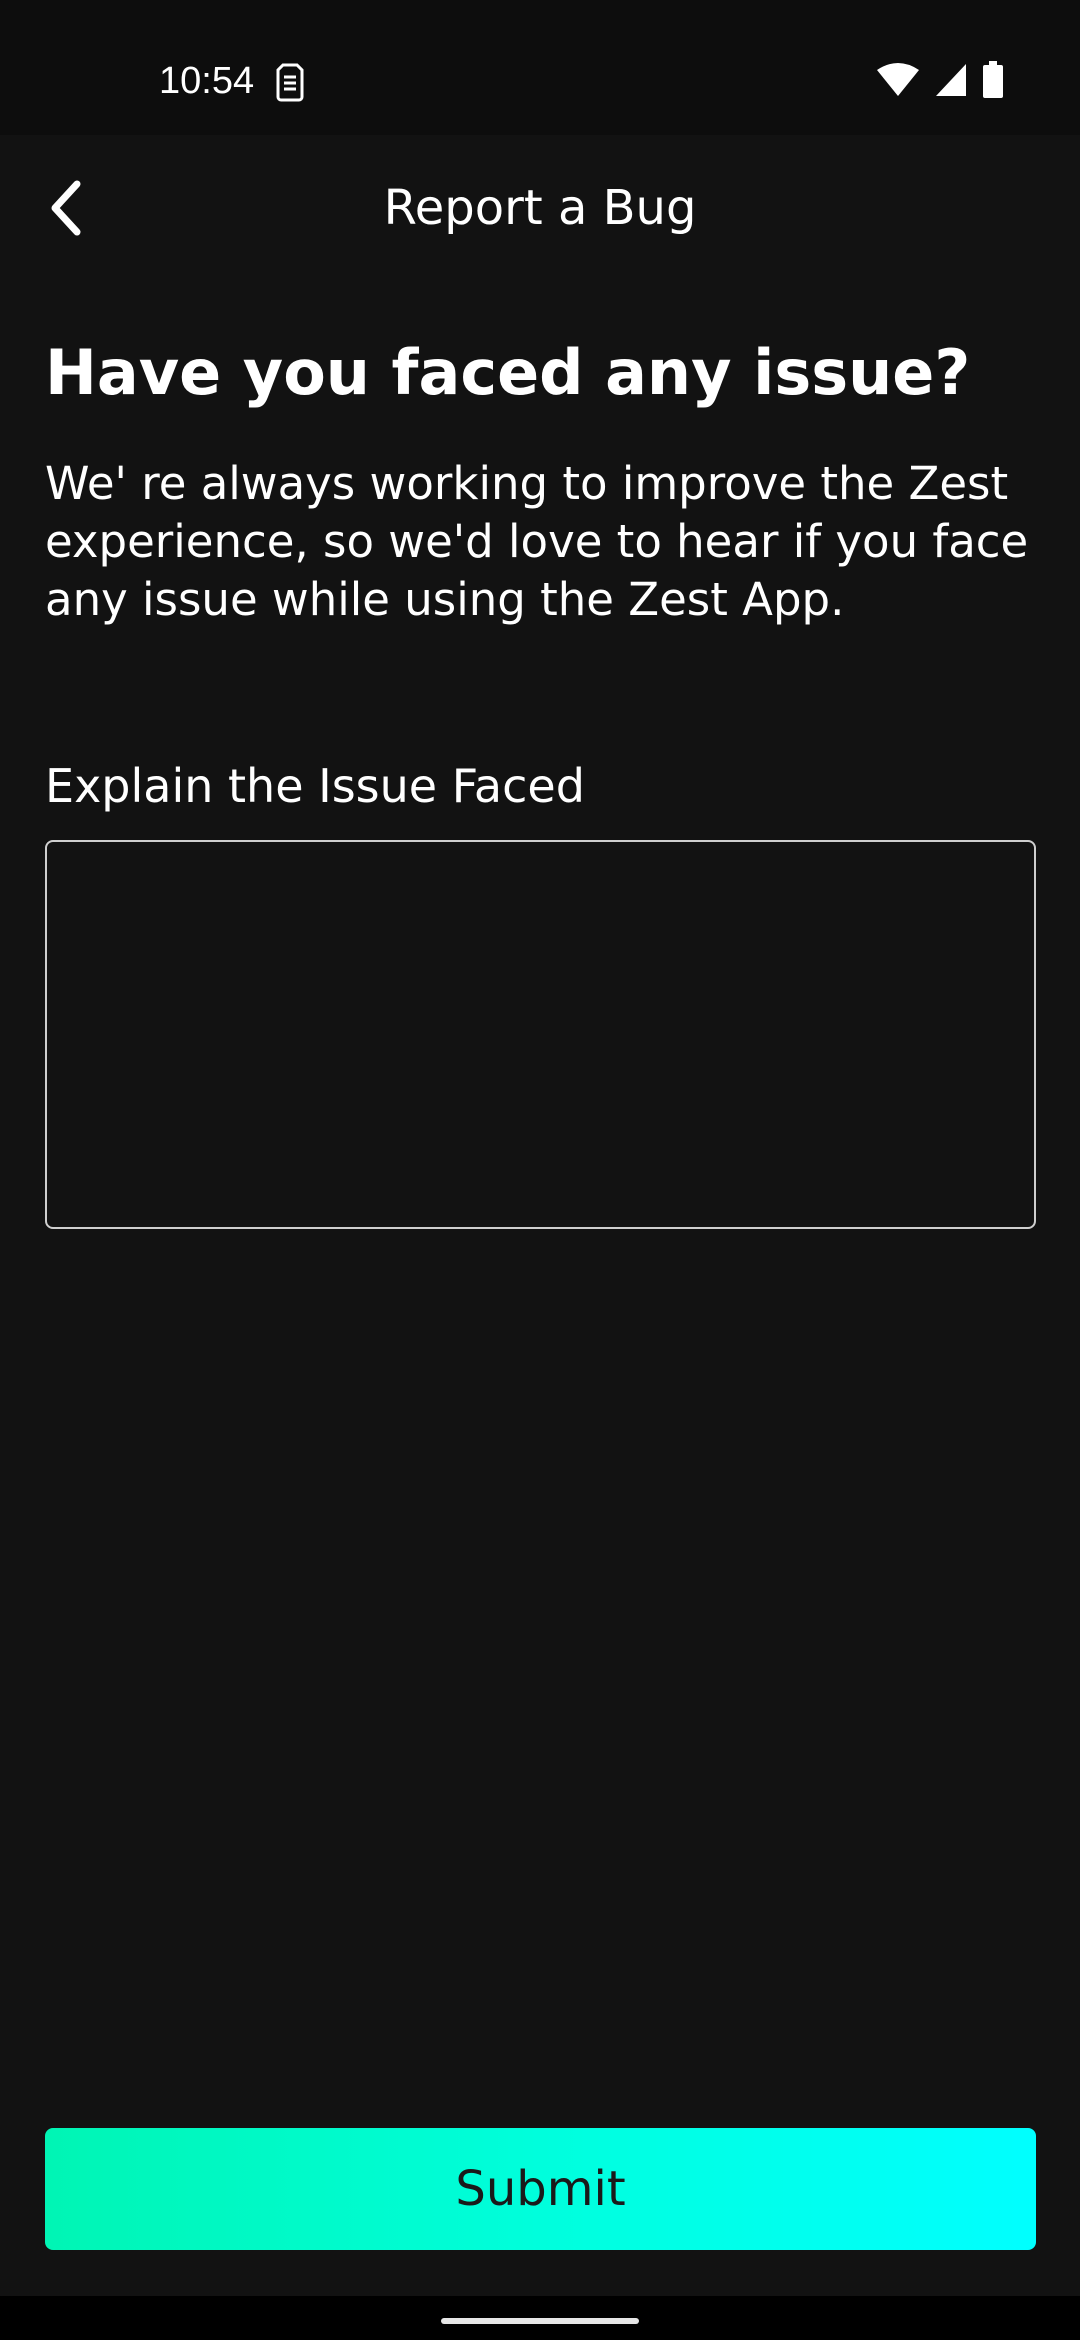  What do you see at coordinates (540, 2321) in the screenshot?
I see `home-indicator` at bounding box center [540, 2321].